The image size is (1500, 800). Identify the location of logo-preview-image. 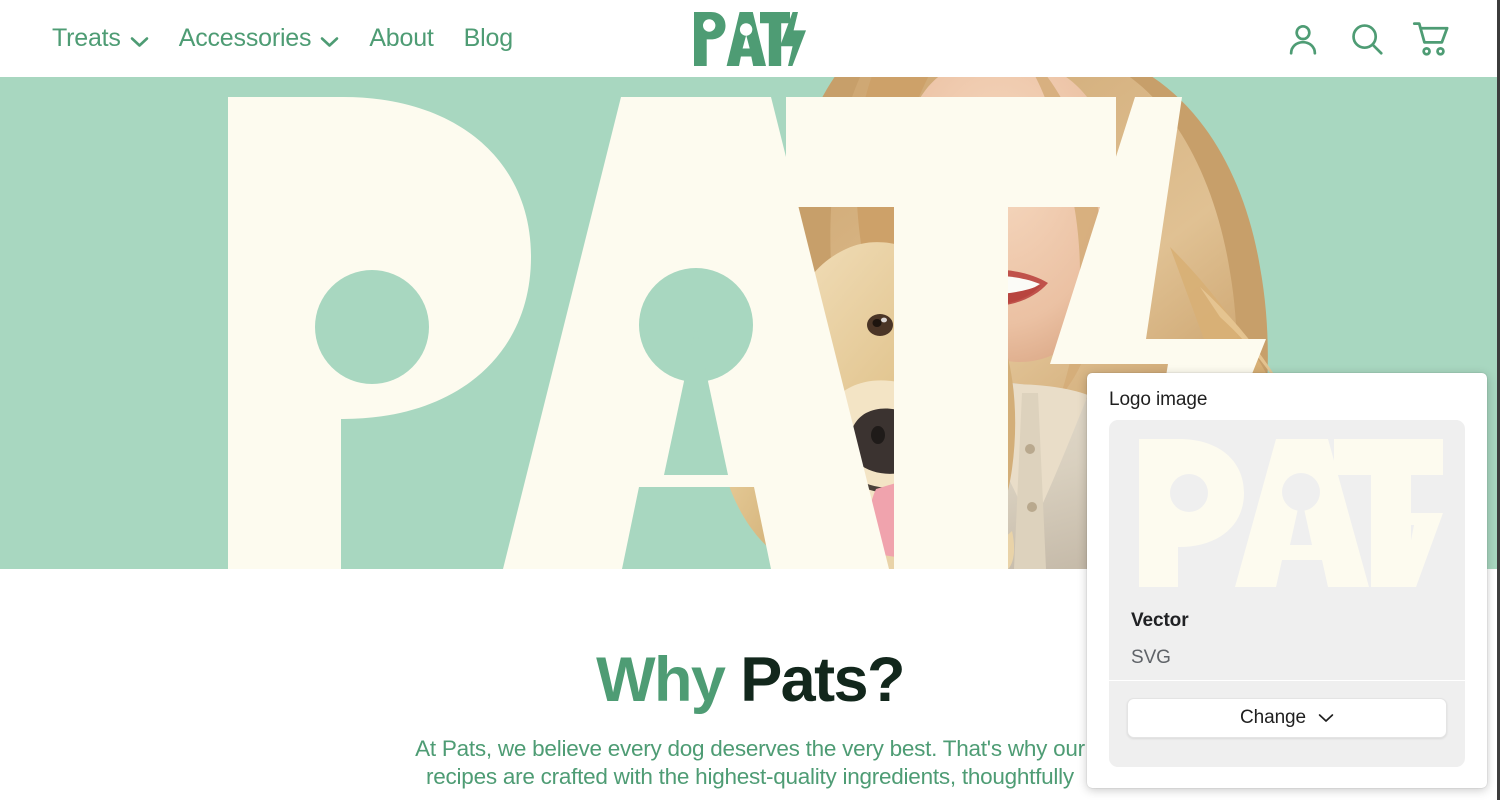
(1287, 513).